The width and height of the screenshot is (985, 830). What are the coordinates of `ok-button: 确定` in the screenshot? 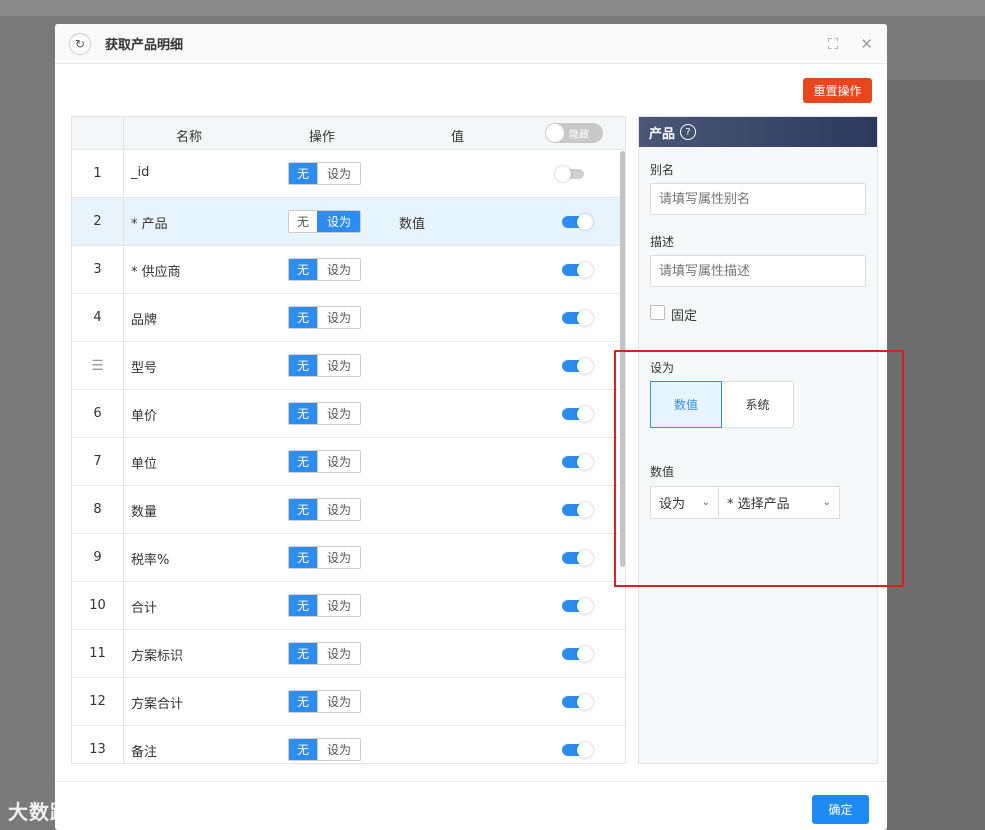 It's located at (840, 809).